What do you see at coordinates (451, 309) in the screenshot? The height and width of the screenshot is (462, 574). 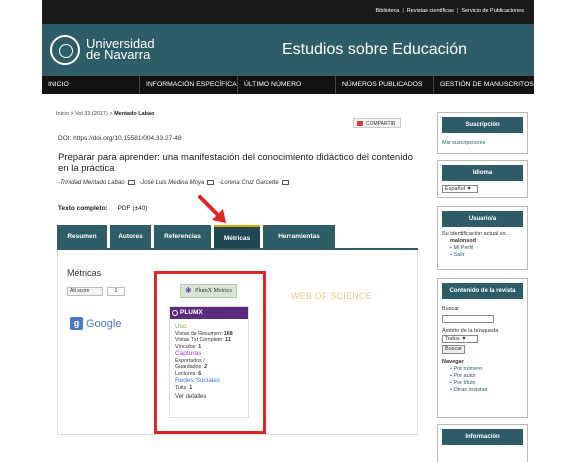 I see `buscar-label: Buscar` at bounding box center [451, 309].